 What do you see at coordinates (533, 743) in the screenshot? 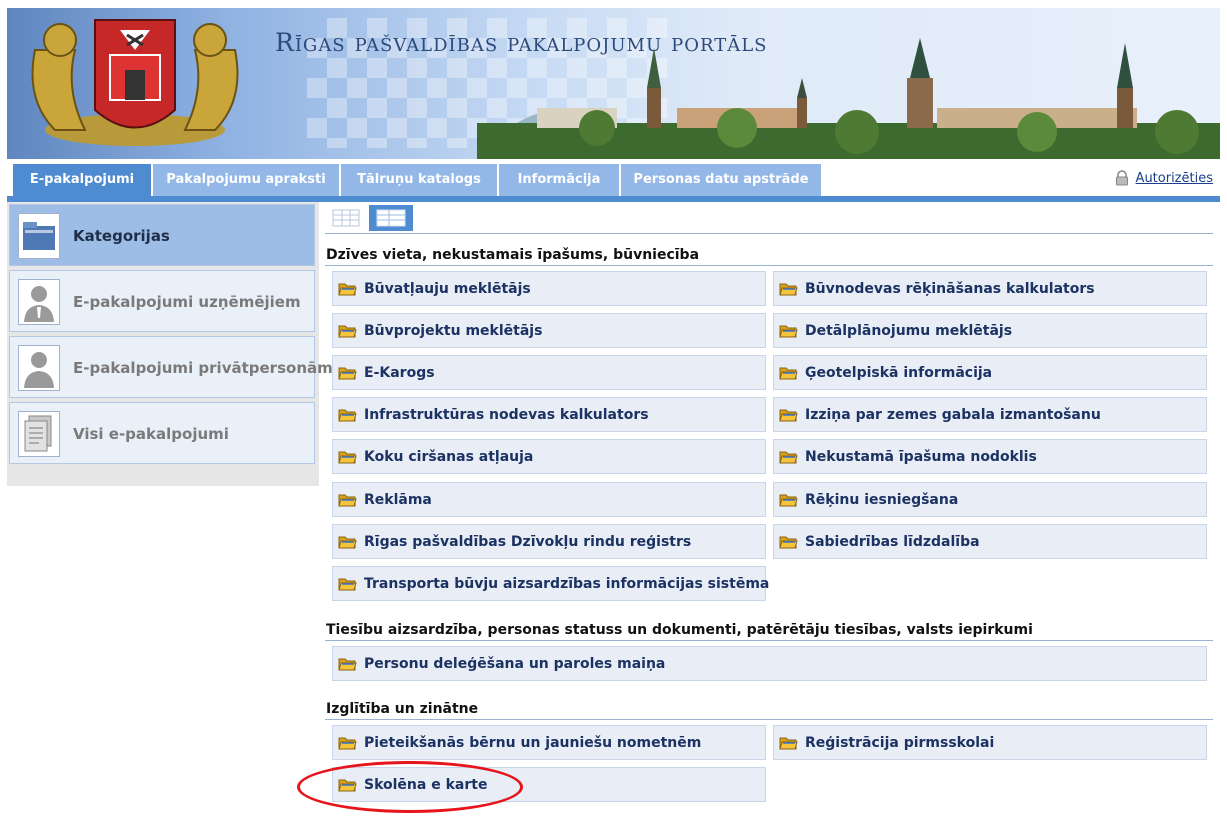
I see `service-item-label: Pieteikšanās bērnu un jauniešu nometnēm` at bounding box center [533, 743].